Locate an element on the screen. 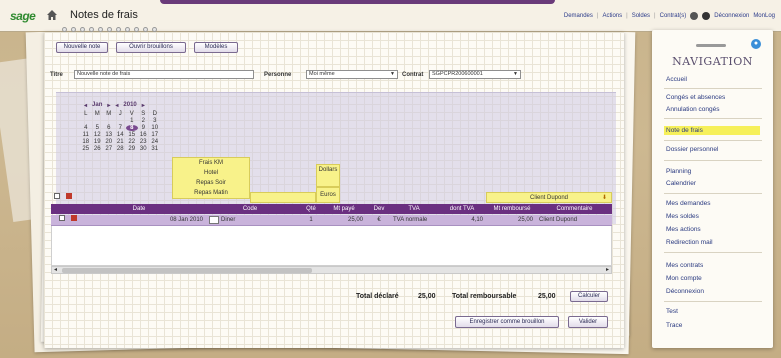  calendar-day: 4 is located at coordinates (86, 128).